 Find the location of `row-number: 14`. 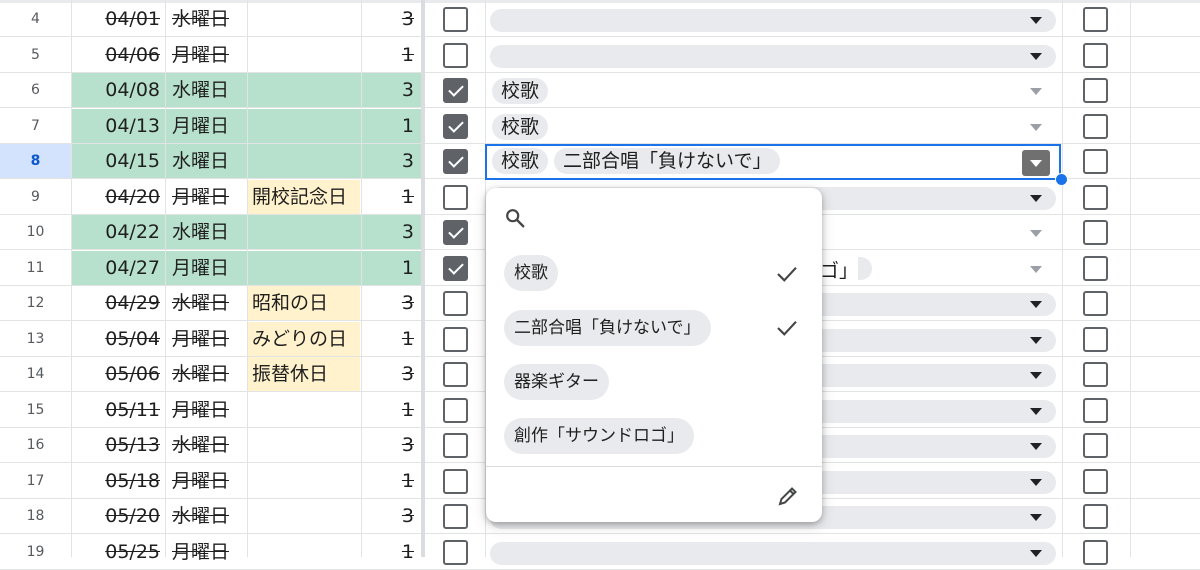

row-number: 14 is located at coordinates (35, 374).